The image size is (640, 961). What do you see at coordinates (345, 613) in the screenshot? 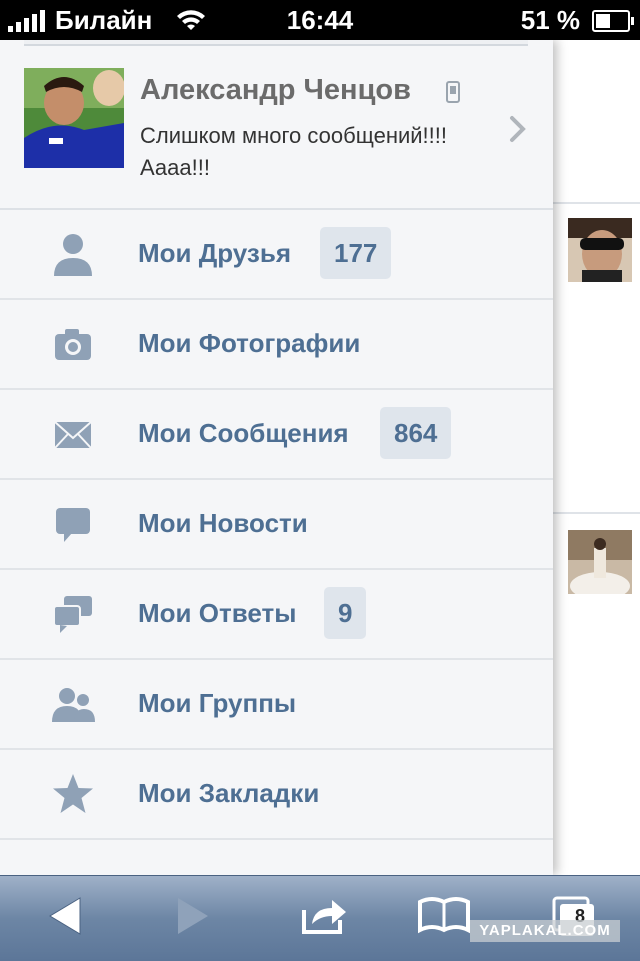
I see `answers-count-badge: 9` at bounding box center [345, 613].